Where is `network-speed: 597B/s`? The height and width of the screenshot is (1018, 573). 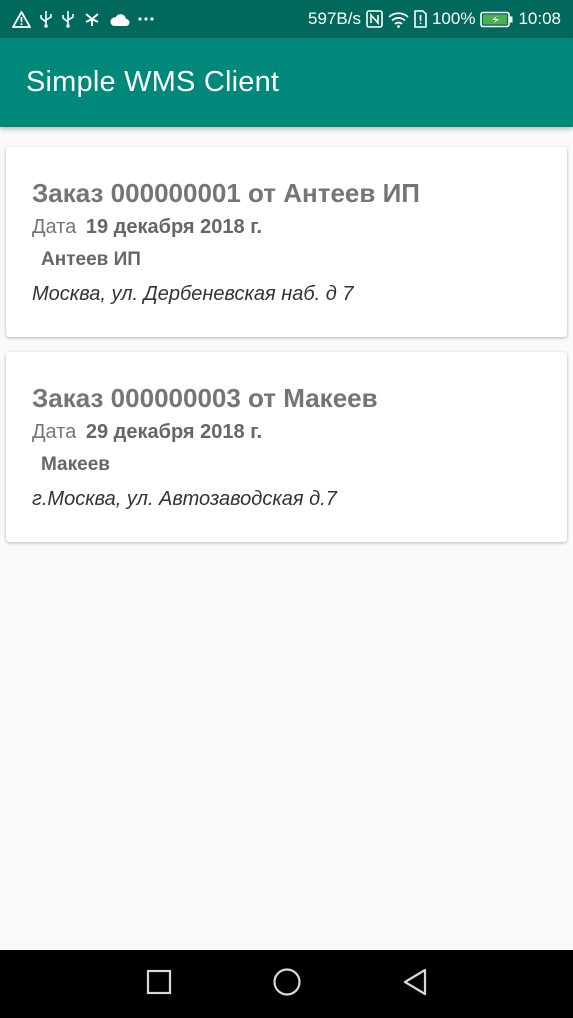 network-speed: 597B/s is located at coordinates (334, 18).